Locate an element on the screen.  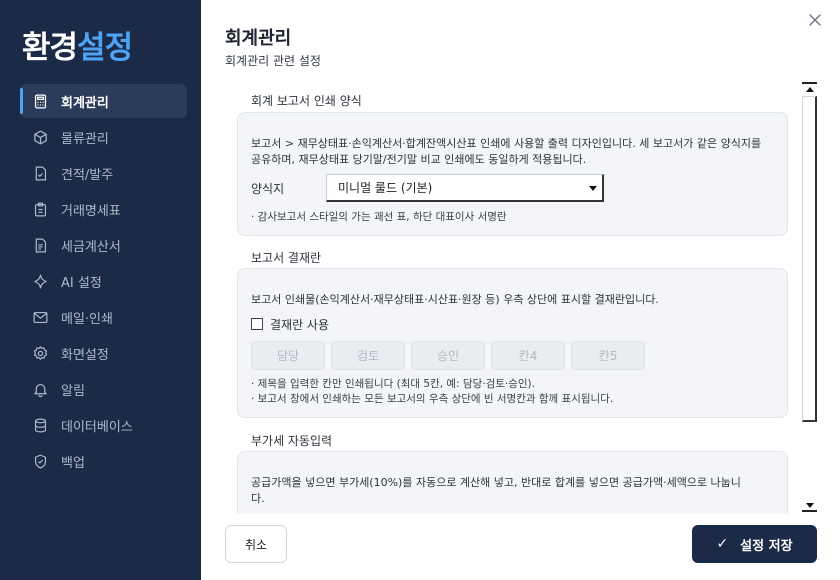
approval-checkbox is located at coordinates (257, 324).